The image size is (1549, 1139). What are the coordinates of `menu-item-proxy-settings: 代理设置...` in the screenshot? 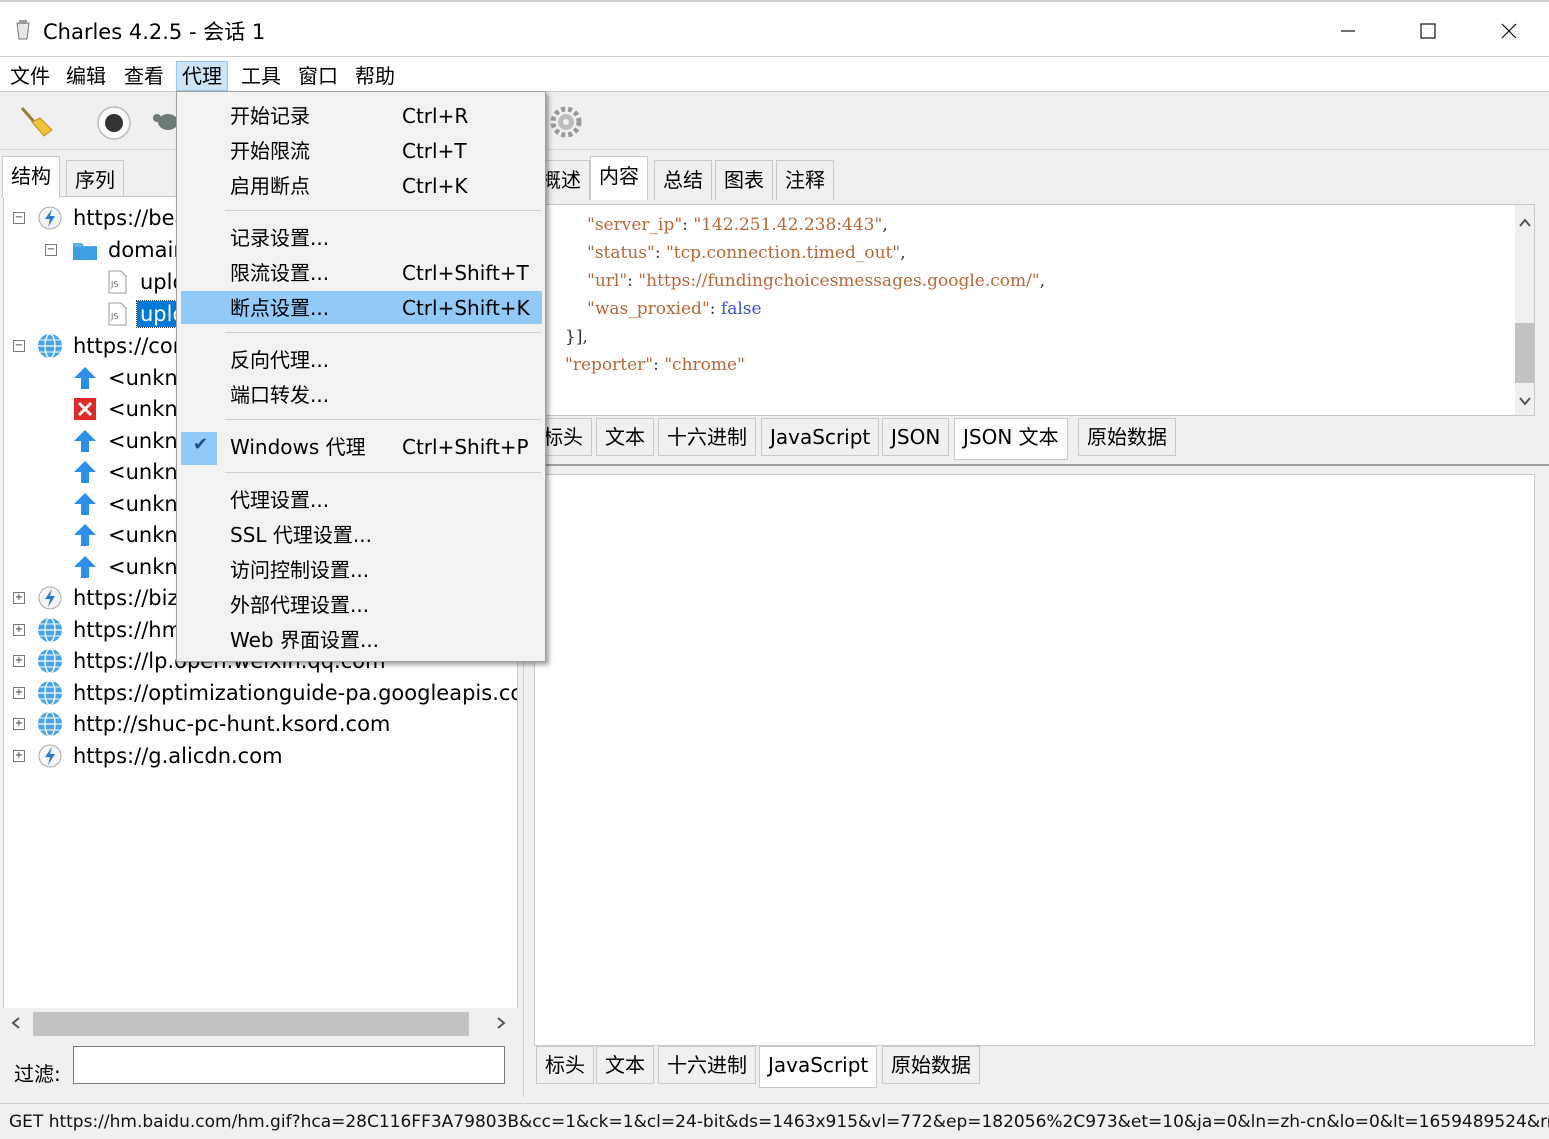 It's located at (361, 499).